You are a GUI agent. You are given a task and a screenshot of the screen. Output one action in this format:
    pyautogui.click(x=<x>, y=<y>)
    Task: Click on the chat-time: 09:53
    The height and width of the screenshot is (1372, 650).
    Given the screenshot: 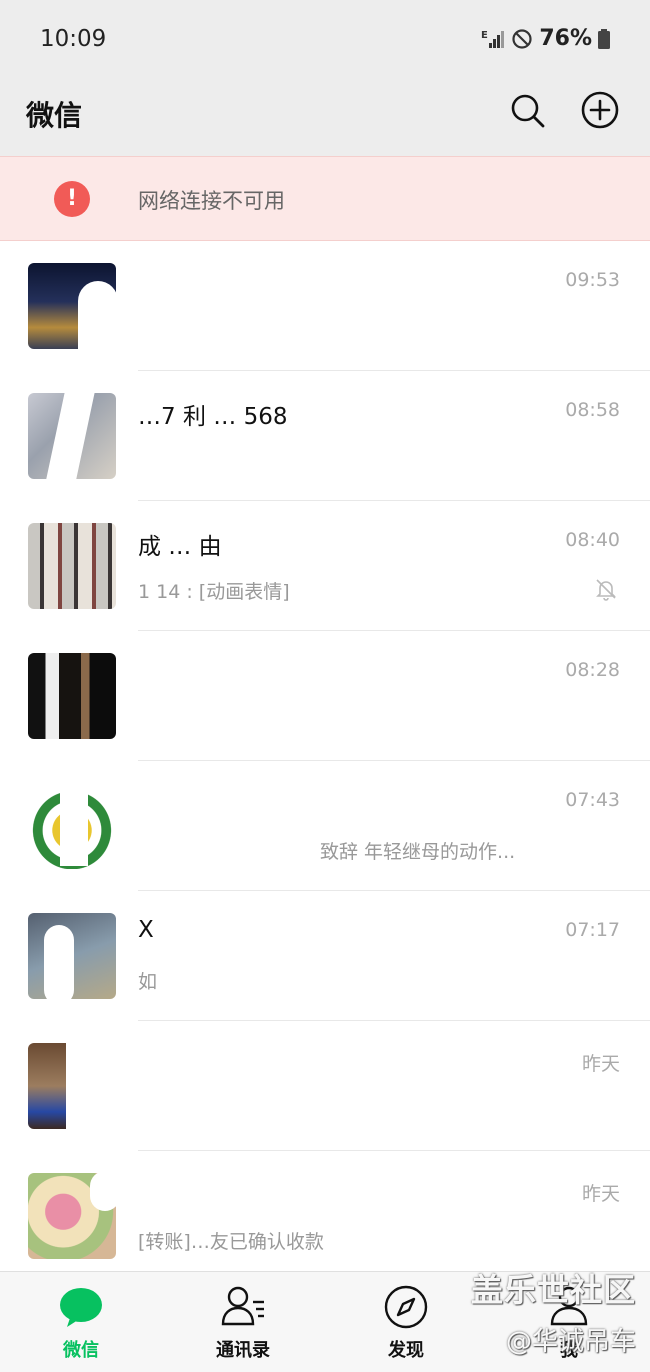 What is the action you would take?
    pyautogui.click(x=592, y=280)
    